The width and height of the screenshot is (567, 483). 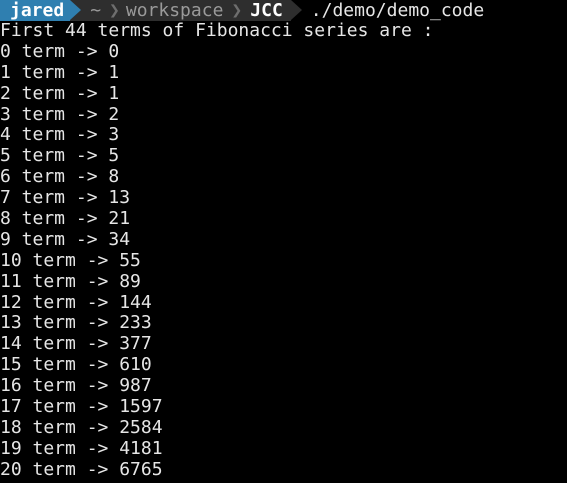 What do you see at coordinates (76, 386) in the screenshot?
I see `output-line: 16 term -> 987` at bounding box center [76, 386].